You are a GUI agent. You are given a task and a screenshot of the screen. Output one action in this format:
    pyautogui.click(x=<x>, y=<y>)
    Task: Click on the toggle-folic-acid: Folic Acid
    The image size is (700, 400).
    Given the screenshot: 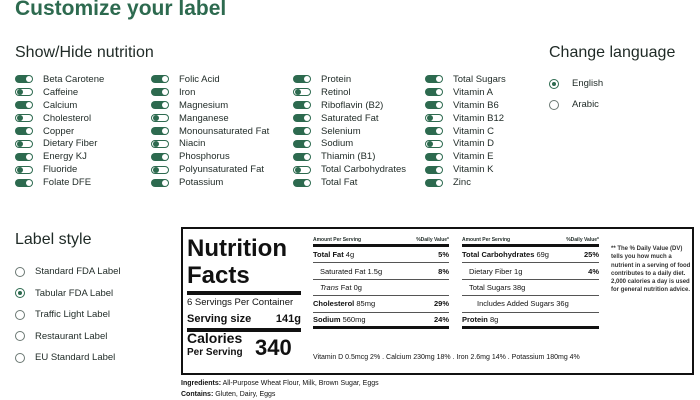 What is the action you would take?
    pyautogui.click(x=210, y=79)
    